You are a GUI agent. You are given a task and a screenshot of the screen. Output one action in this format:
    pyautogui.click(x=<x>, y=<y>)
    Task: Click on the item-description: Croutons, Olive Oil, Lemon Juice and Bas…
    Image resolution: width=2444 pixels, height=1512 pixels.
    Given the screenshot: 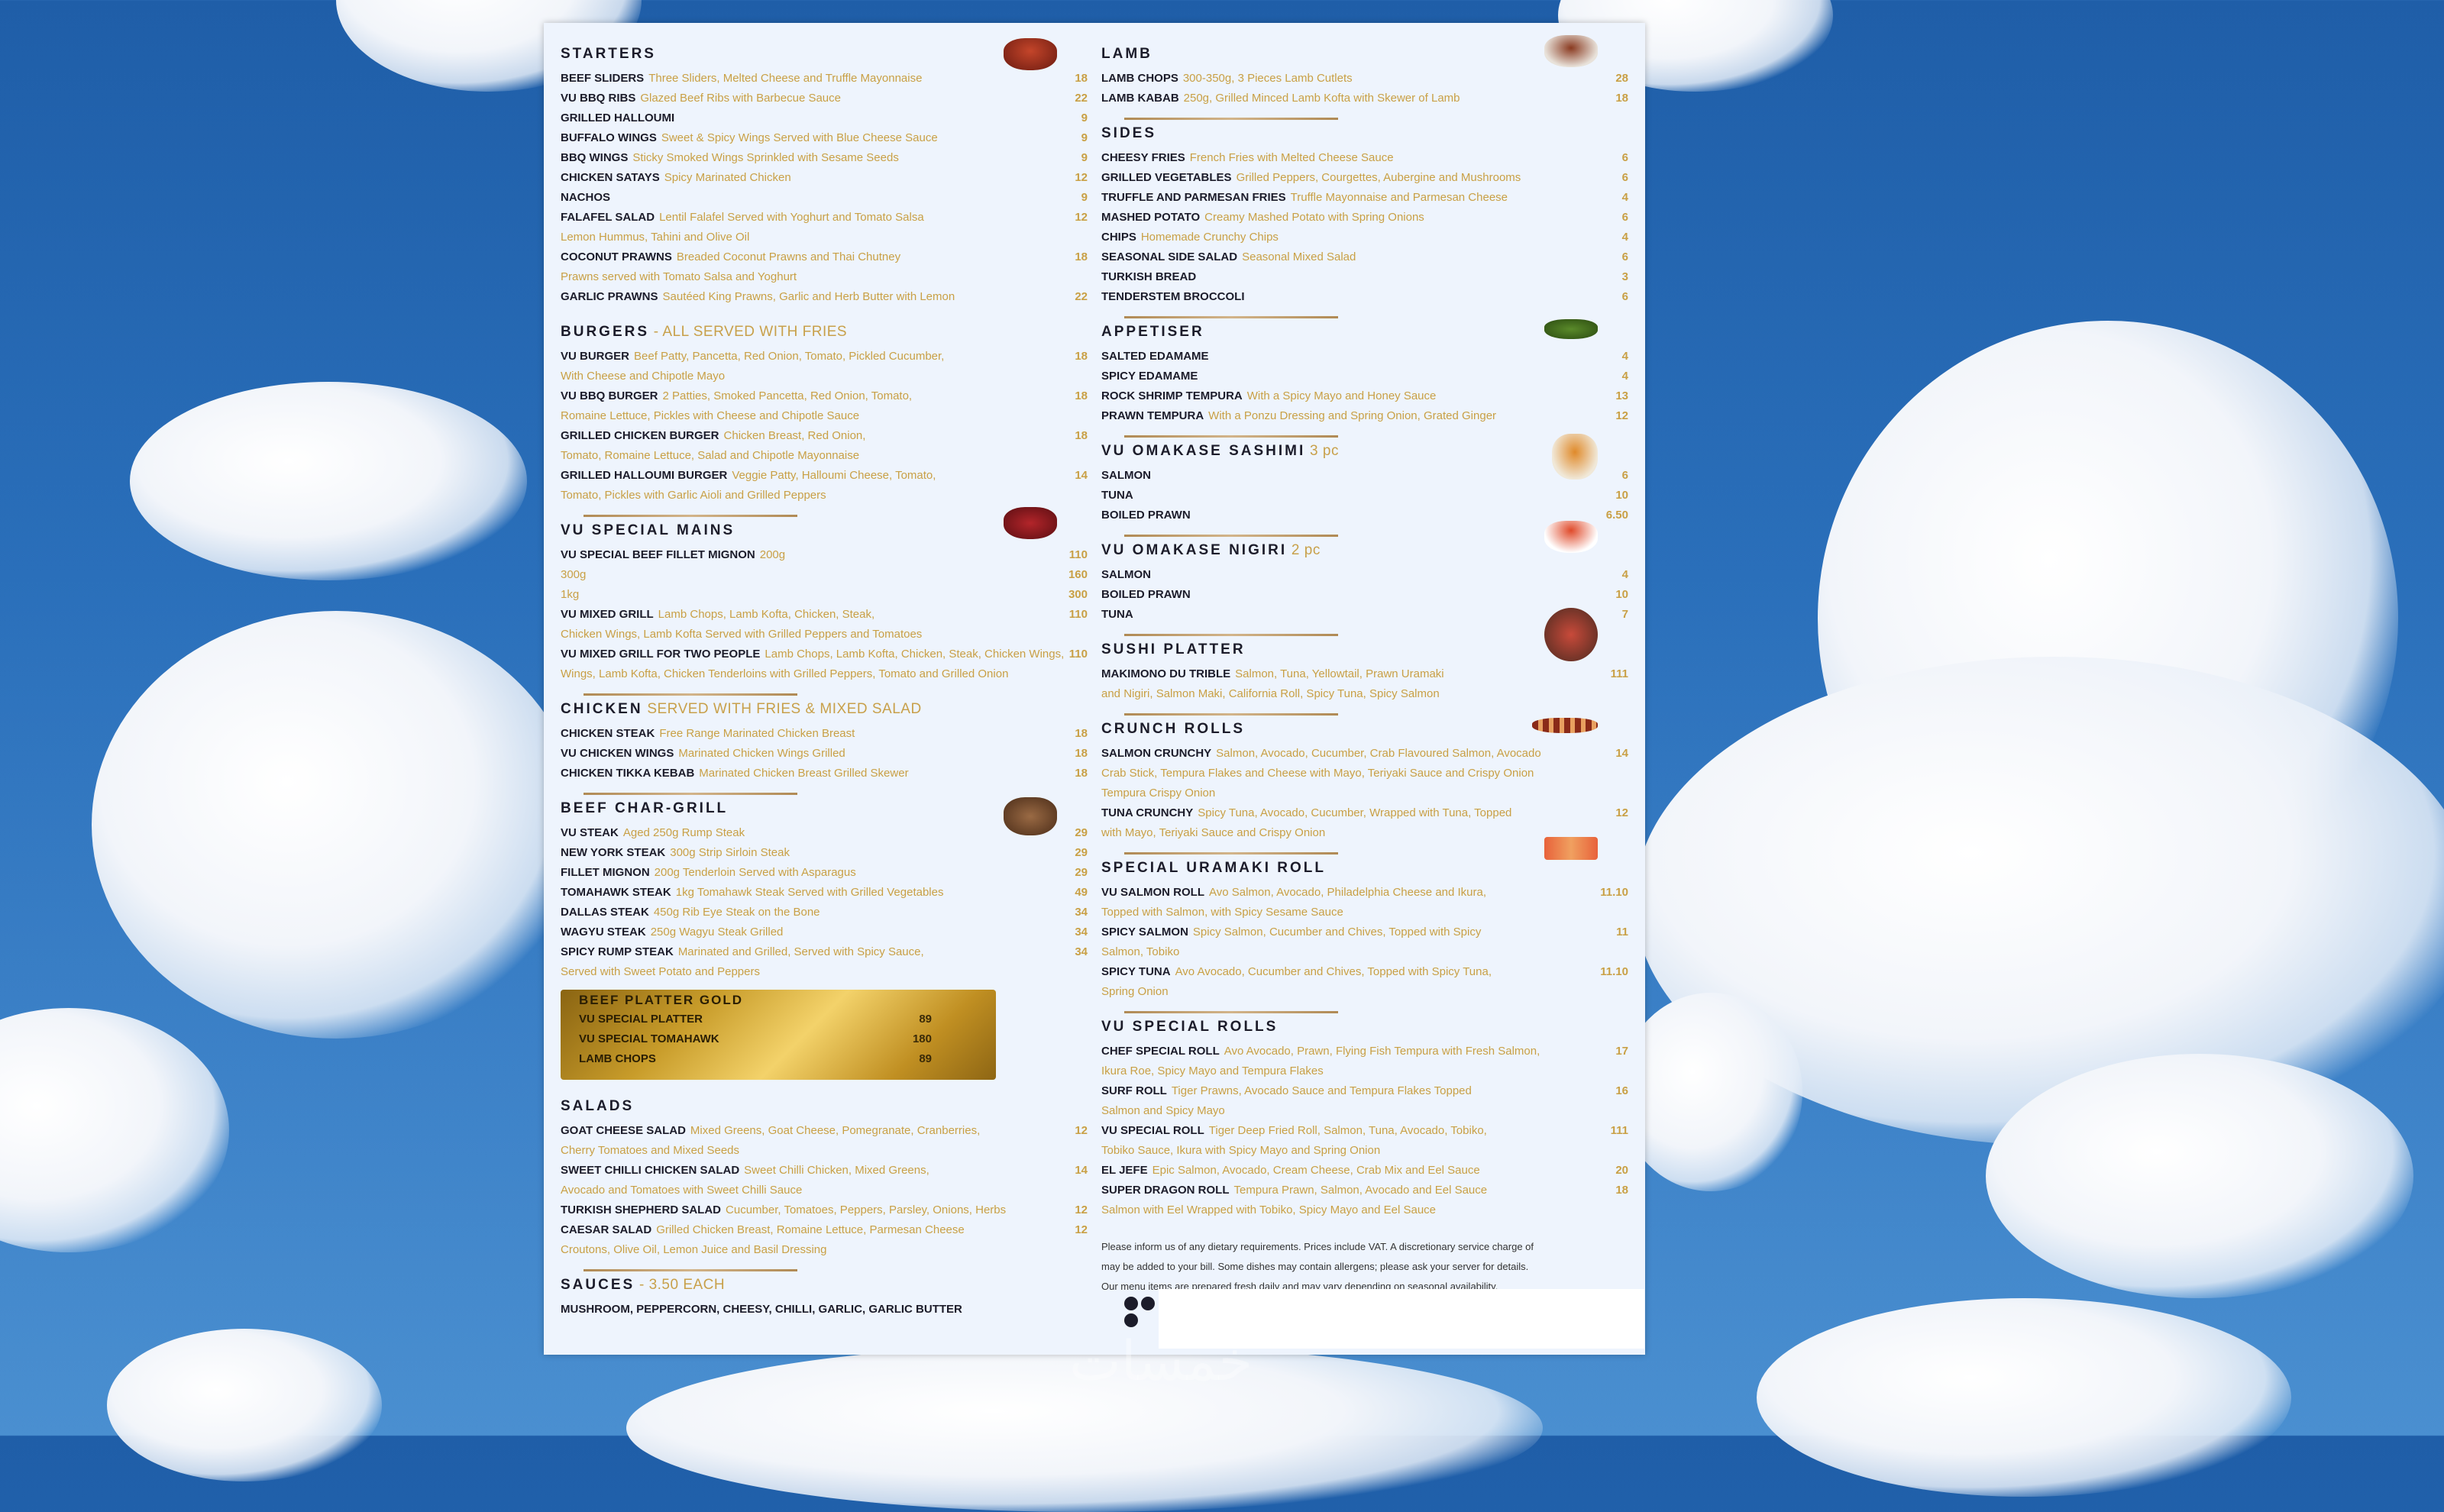 What is the action you would take?
    pyautogui.click(x=694, y=1249)
    